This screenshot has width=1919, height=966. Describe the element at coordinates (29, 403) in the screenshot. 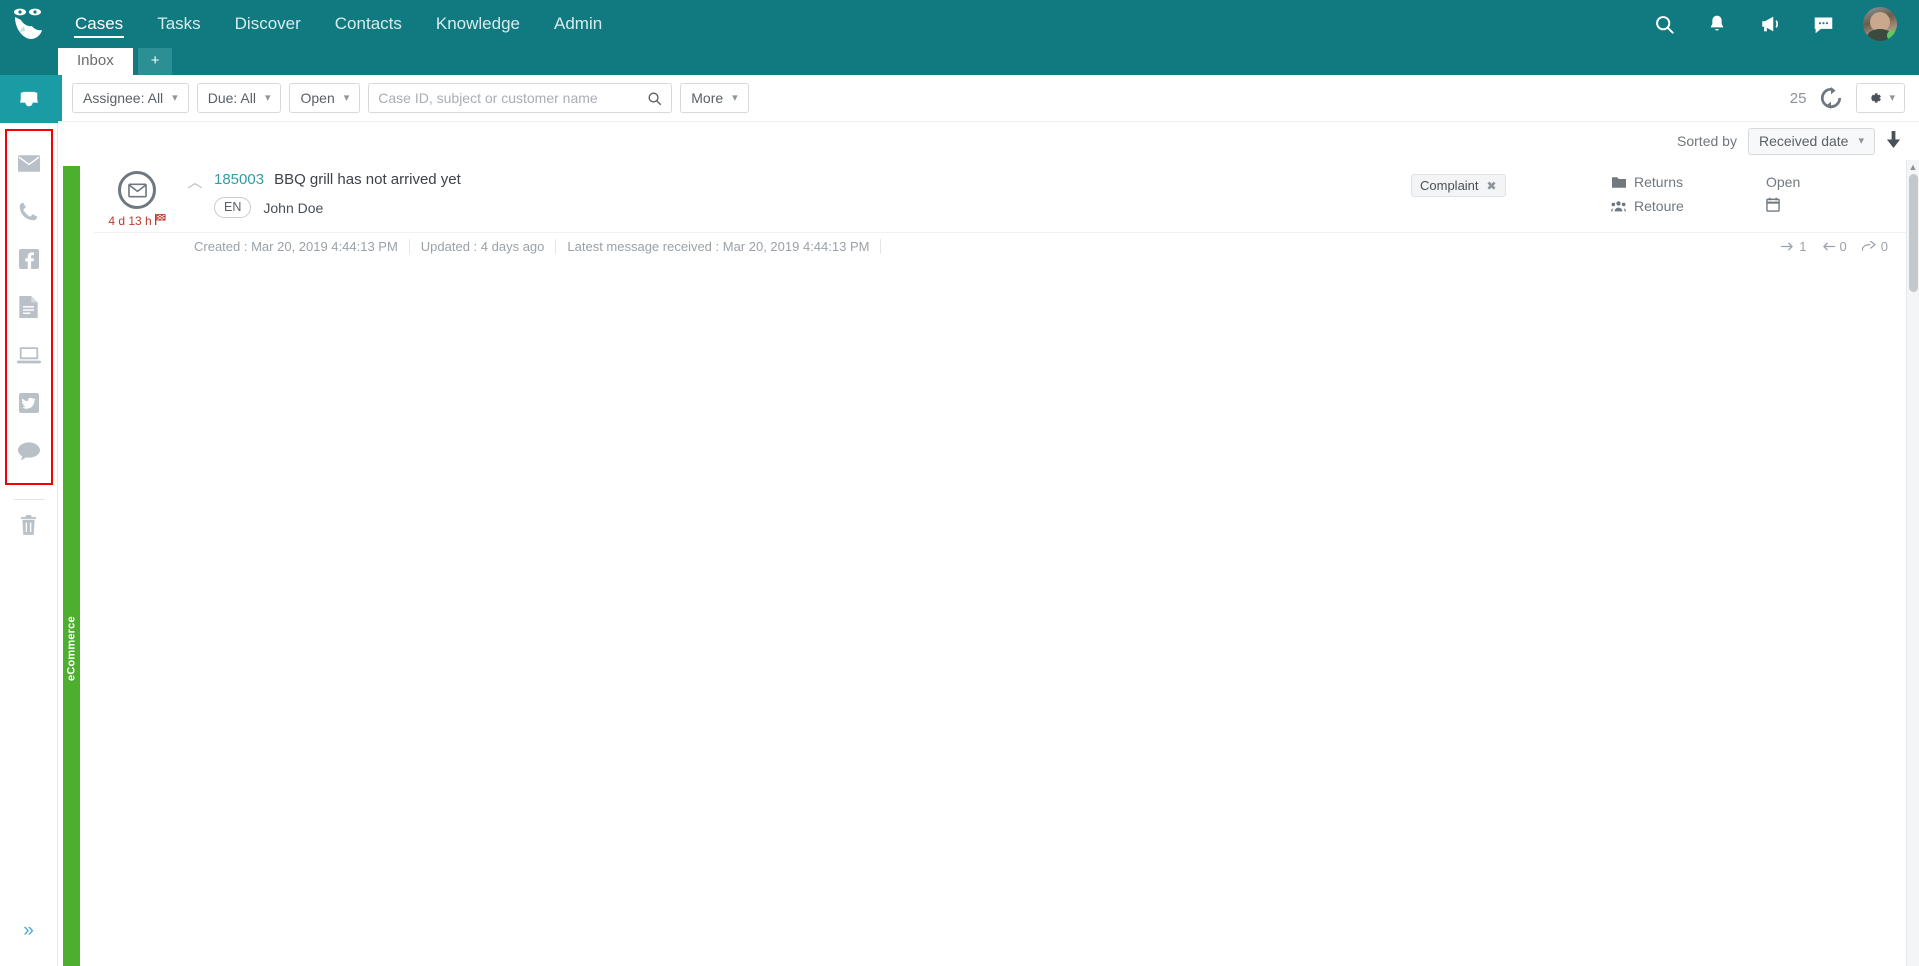

I see `twitter-icon` at that location.